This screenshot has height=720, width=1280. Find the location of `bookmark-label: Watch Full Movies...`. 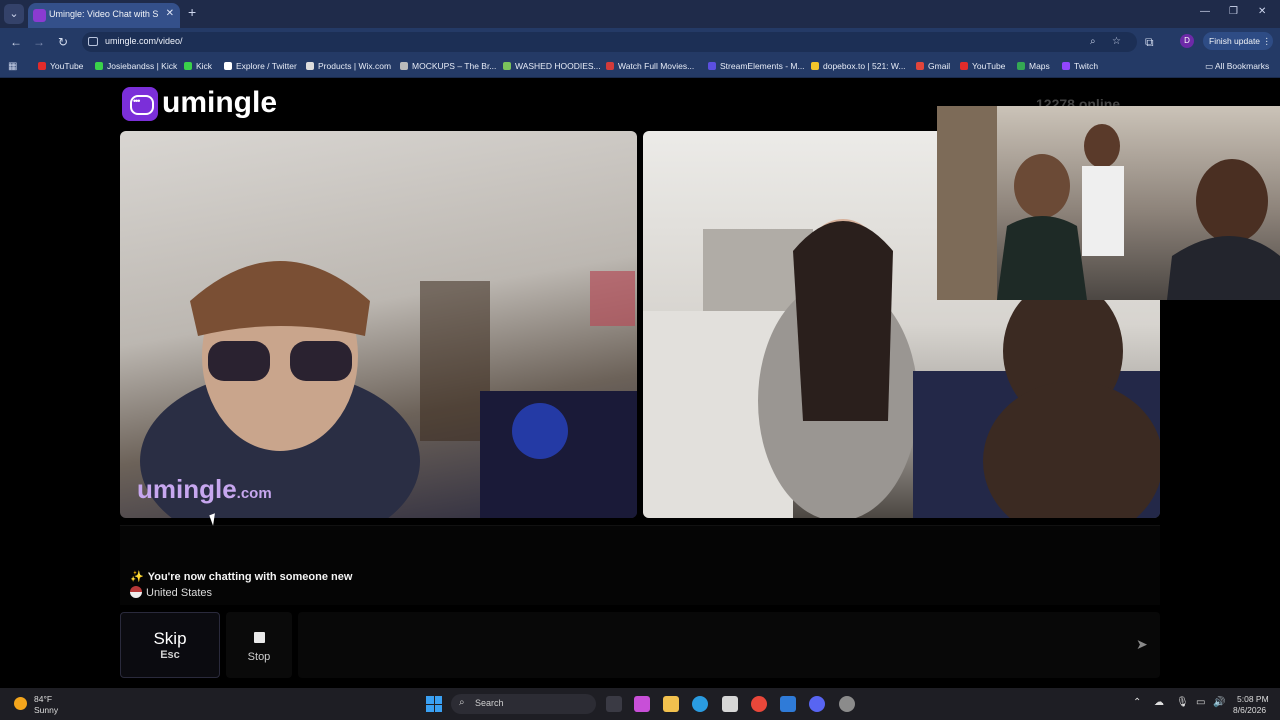

bookmark-label: Watch Full Movies... is located at coordinates (656, 66).